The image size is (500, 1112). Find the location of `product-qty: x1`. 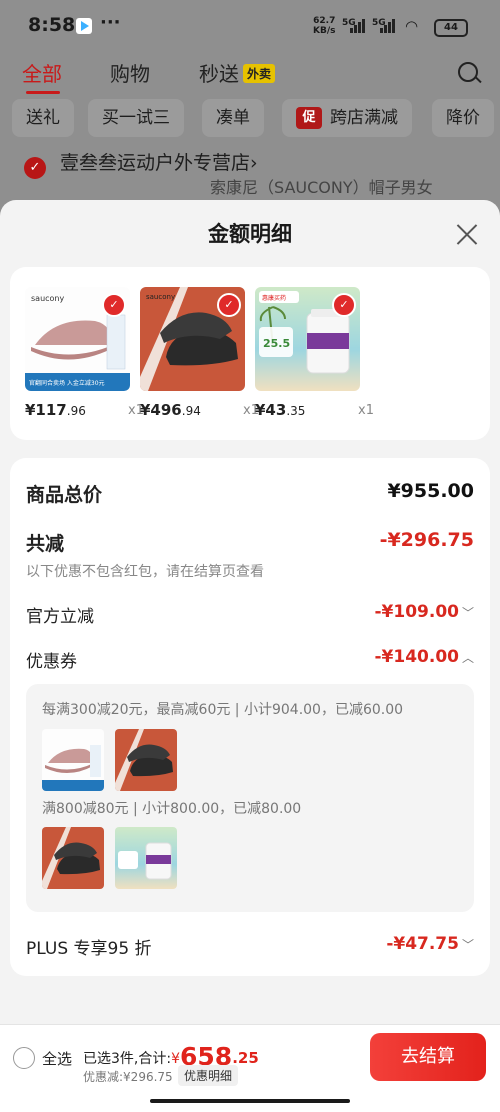

product-qty: x1 is located at coordinates (366, 410).